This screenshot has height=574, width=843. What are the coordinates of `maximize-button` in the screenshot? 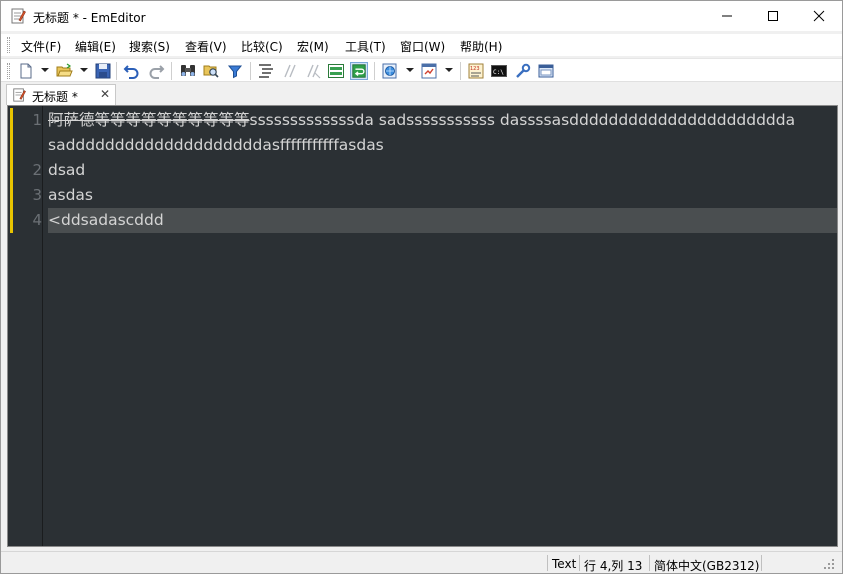 It's located at (773, 16).